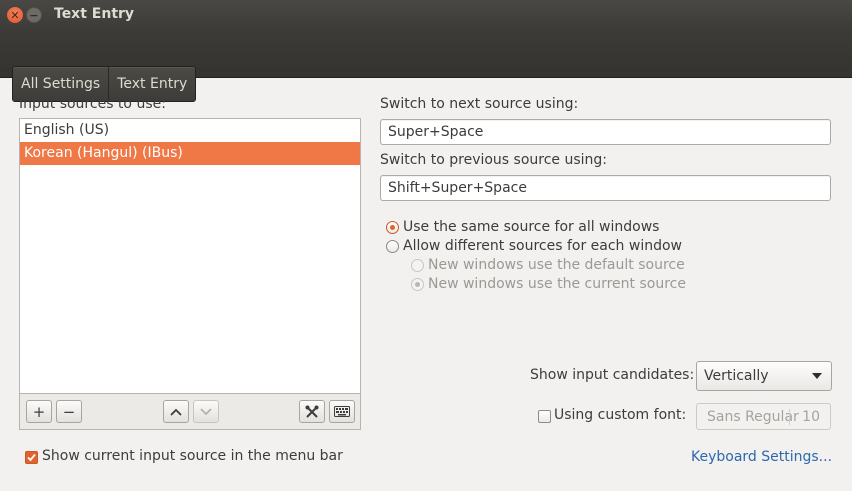  Describe the element at coordinates (605, 188) in the screenshot. I see `prev-source-shortcut-field: Shift+Super+Space` at that location.